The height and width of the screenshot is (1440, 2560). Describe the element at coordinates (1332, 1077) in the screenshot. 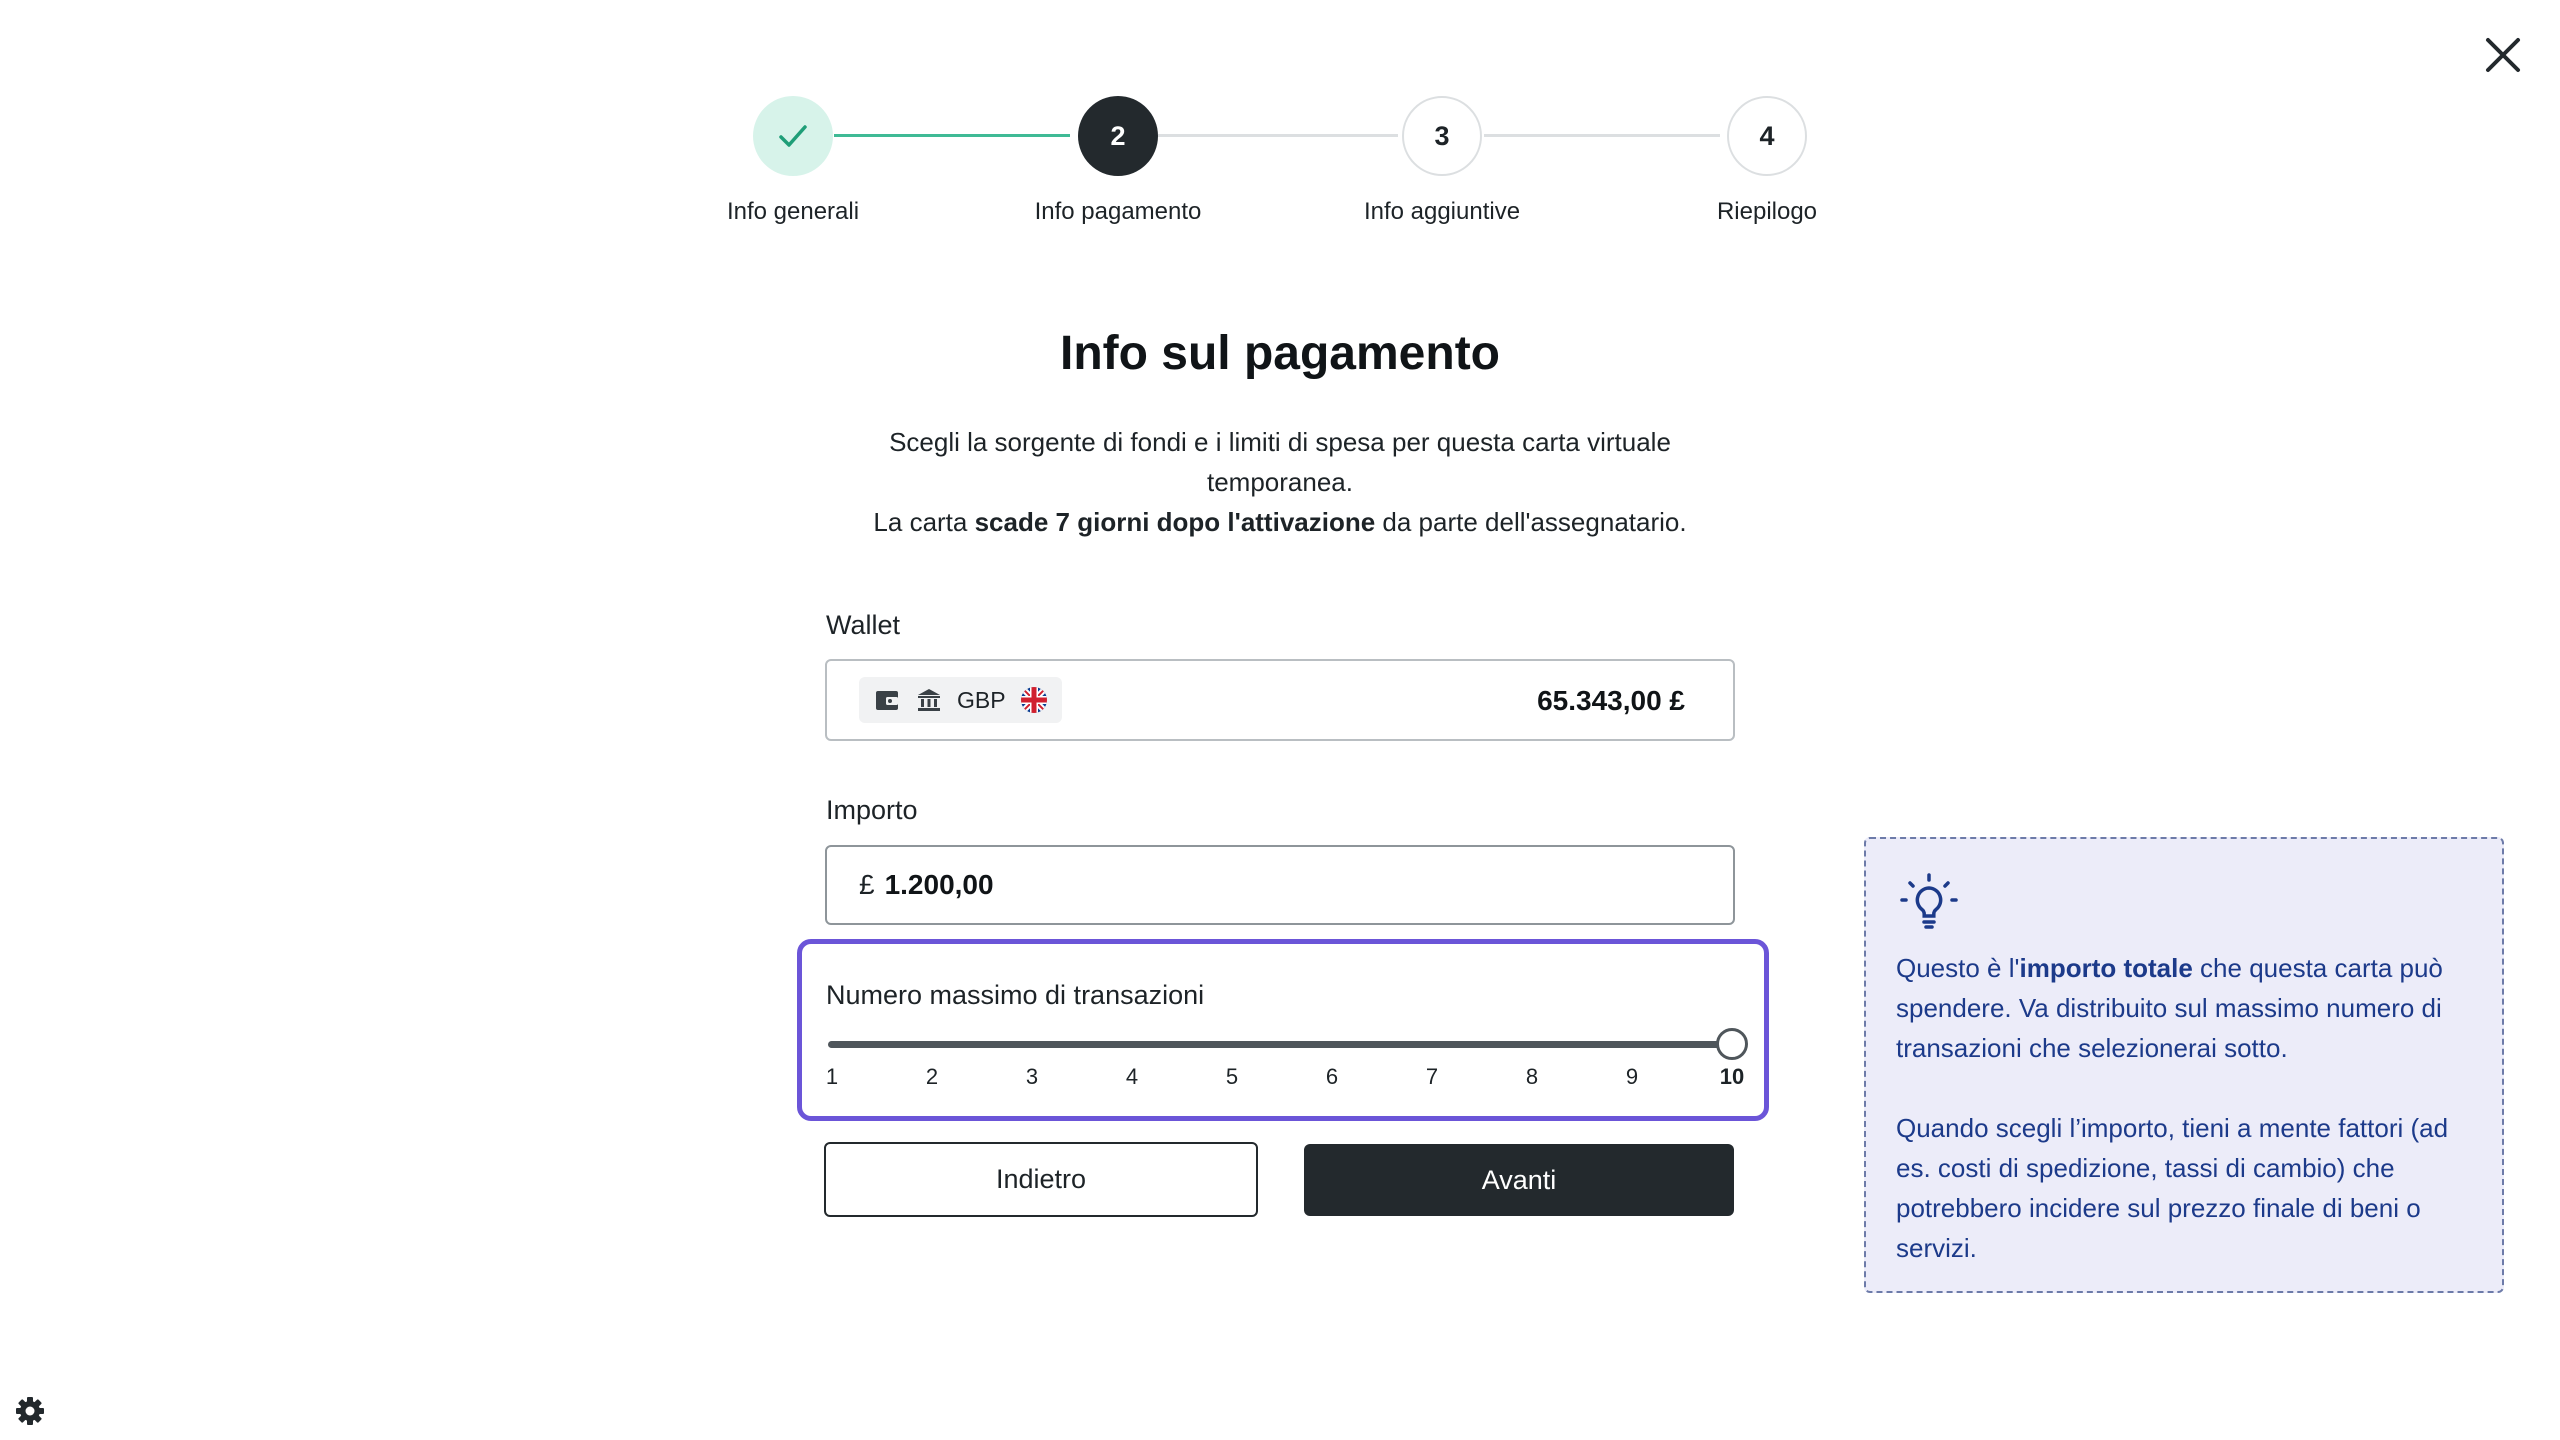

I see `slider-tick-6: 6` at that location.